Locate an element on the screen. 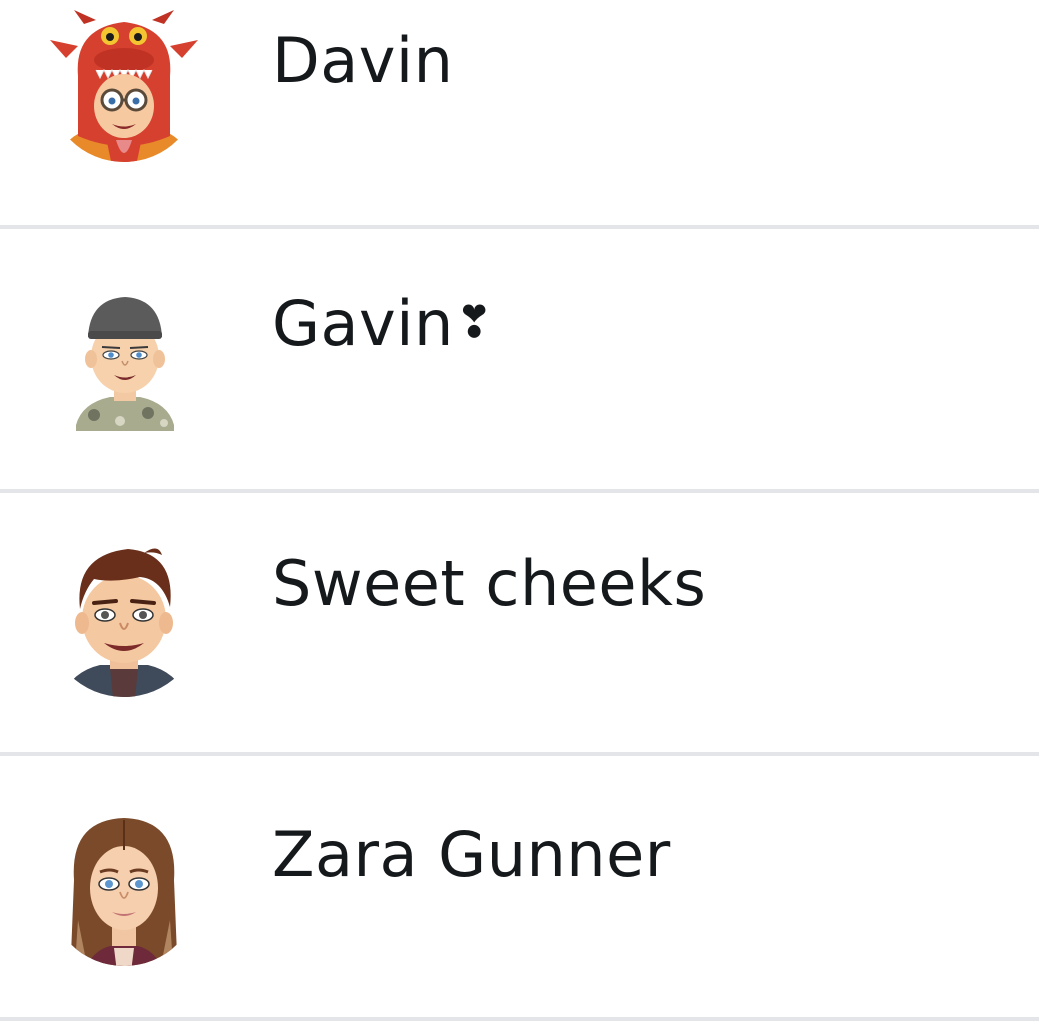  avatar-long-hair-woman-icon is located at coordinates (124, 890).